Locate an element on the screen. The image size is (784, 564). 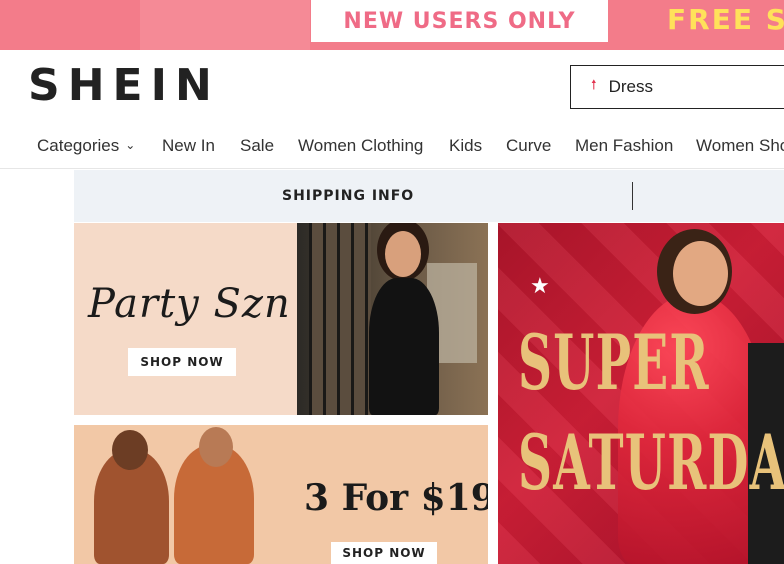
nav-item-kids: Kids is located at coordinates (465, 146).